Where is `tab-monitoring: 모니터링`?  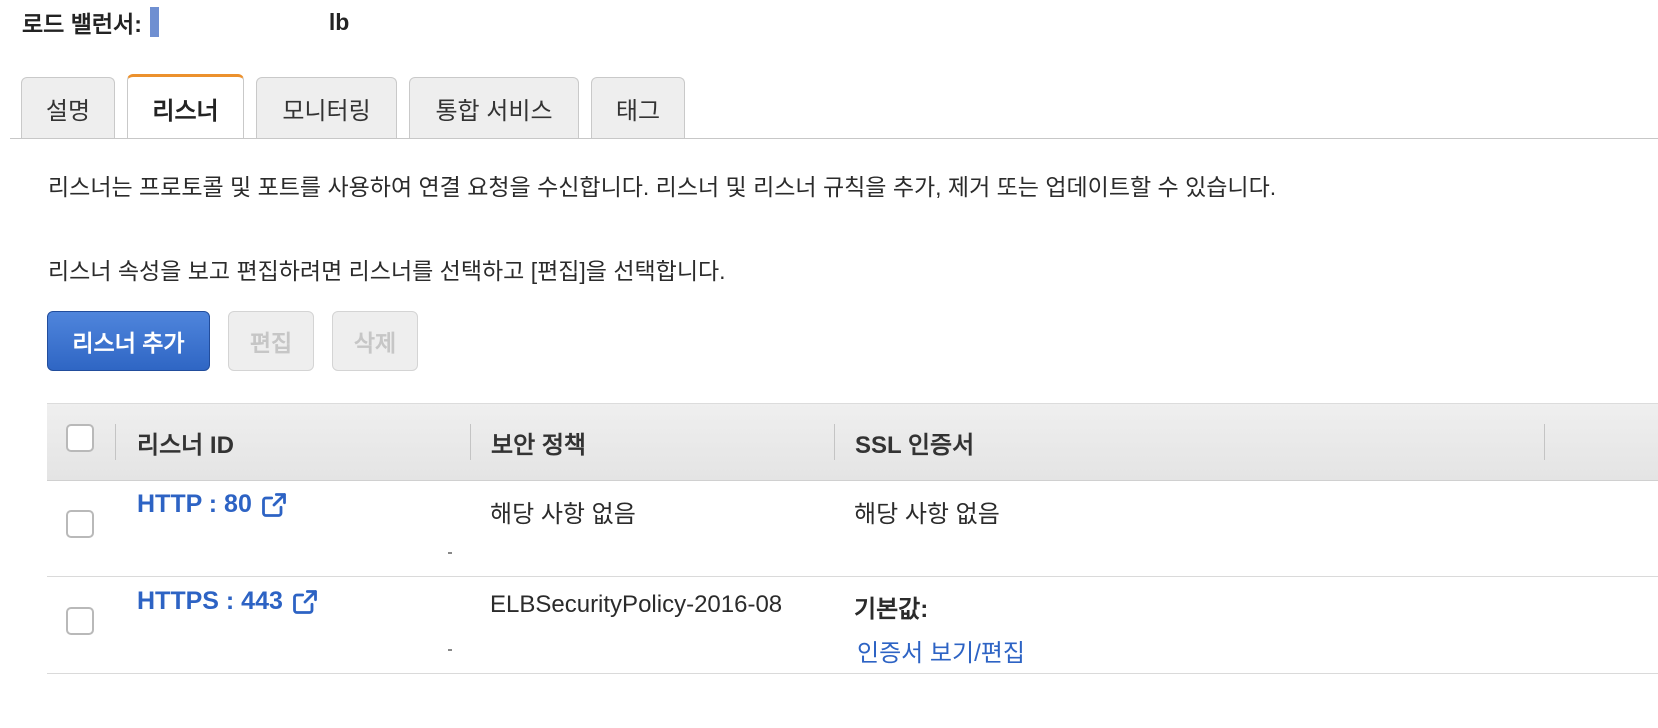
tab-monitoring: 모니터링 is located at coordinates (326, 107).